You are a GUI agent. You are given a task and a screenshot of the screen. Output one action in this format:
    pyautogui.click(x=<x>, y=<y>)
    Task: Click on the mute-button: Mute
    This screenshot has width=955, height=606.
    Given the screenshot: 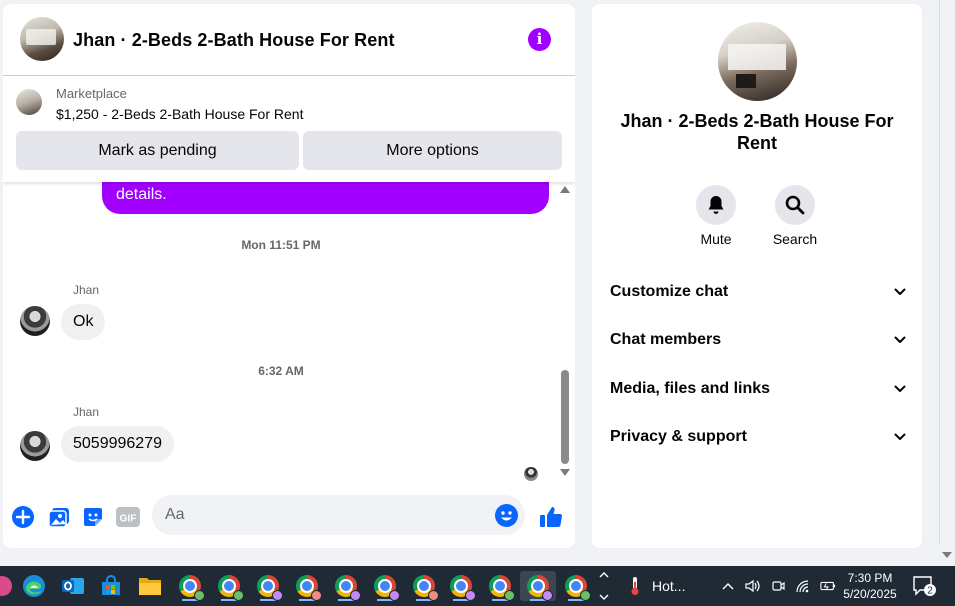 What is the action you would take?
    pyautogui.click(x=716, y=216)
    